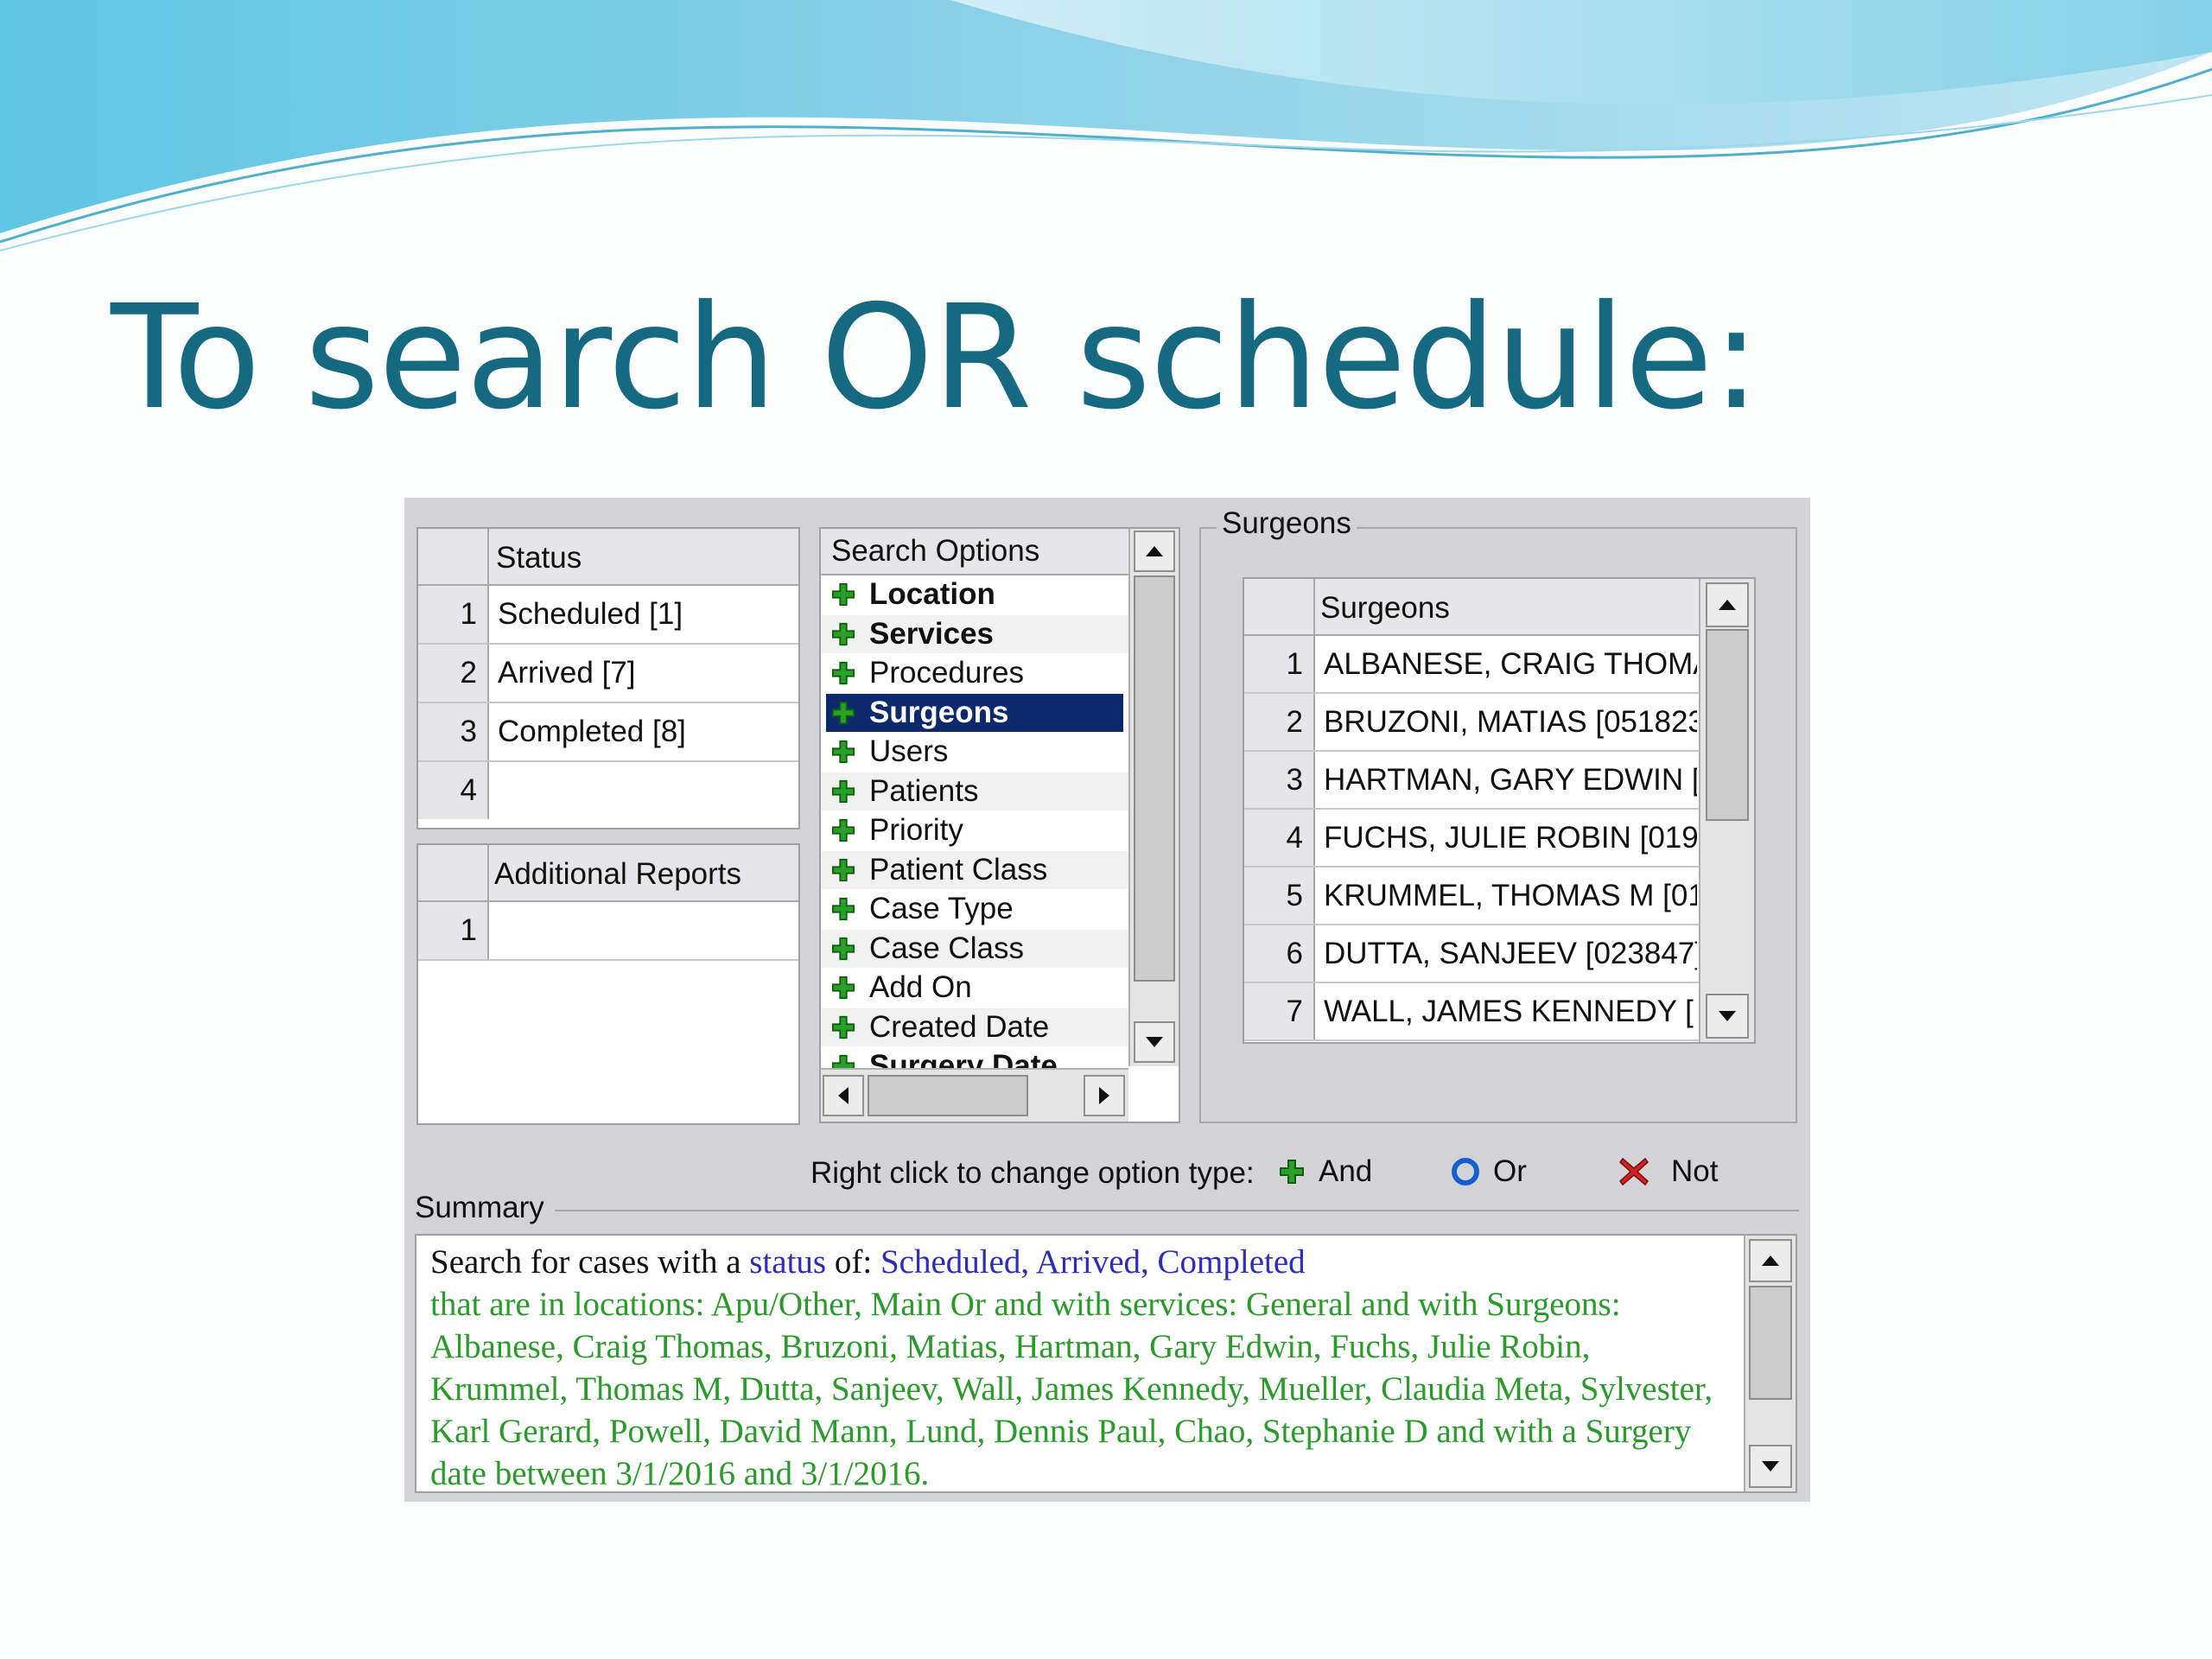  Describe the element at coordinates (853, 1262) in the screenshot. I see `summary-of: of:` at that location.